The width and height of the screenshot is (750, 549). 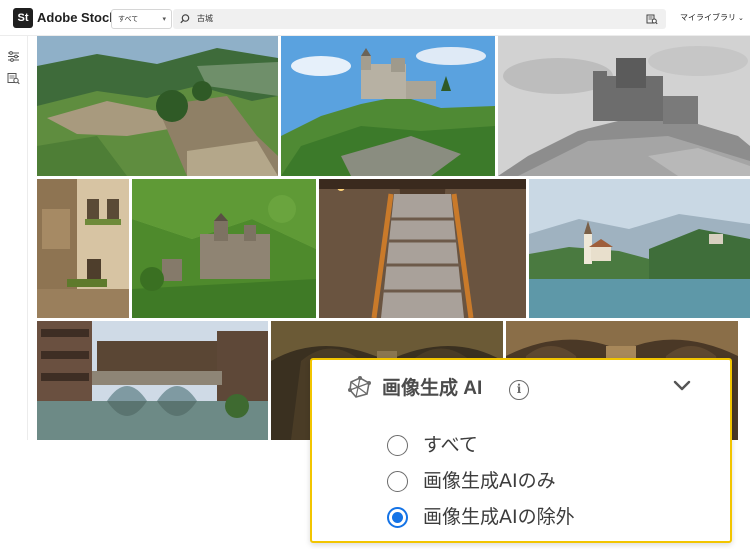 I want to click on stone-town-photo, so click(x=83, y=248).